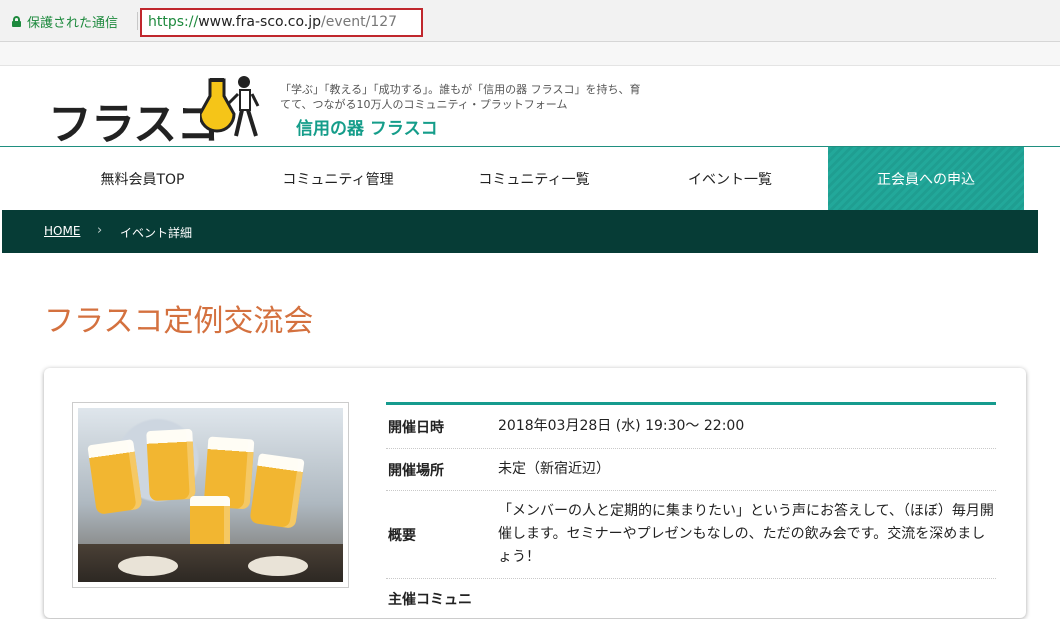  I want to click on nav-apply-full-member-button: 正会員への申込, so click(926, 178).